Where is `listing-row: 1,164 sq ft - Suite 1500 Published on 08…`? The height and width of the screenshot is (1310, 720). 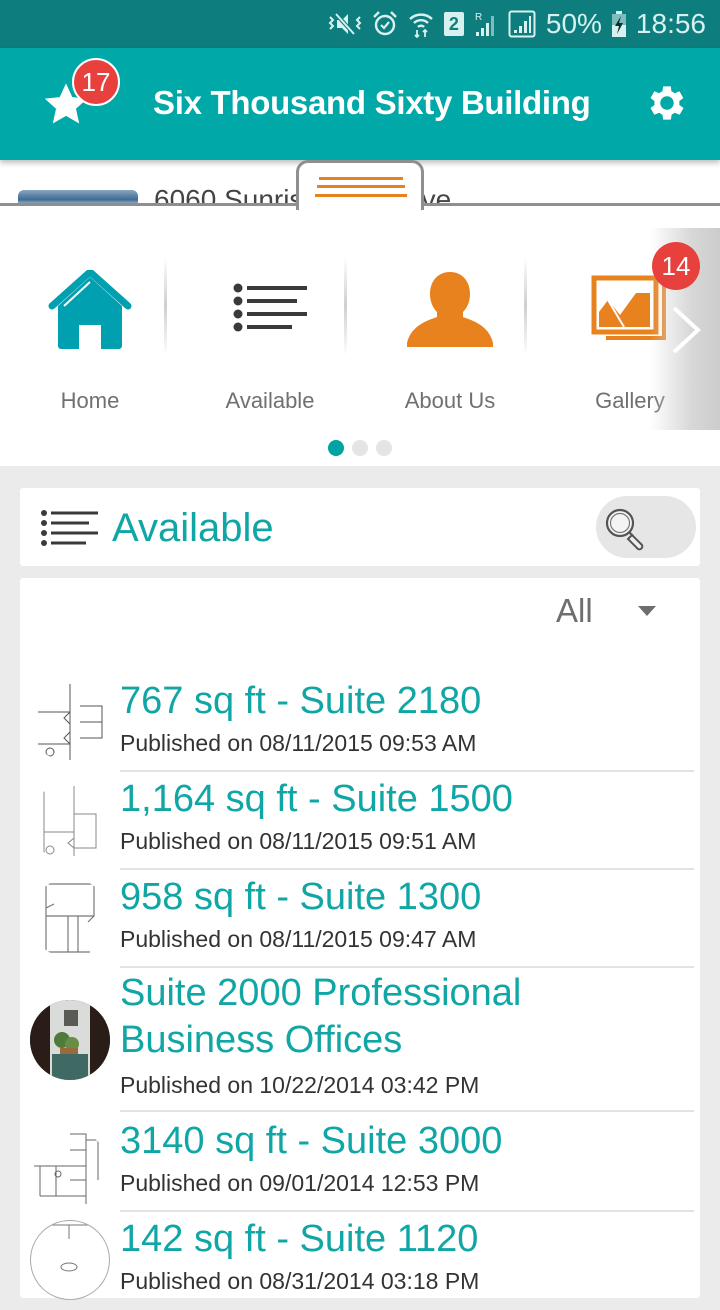 listing-row: 1,164 sq ft - Suite 1500 Published on 08… is located at coordinates (360, 822).